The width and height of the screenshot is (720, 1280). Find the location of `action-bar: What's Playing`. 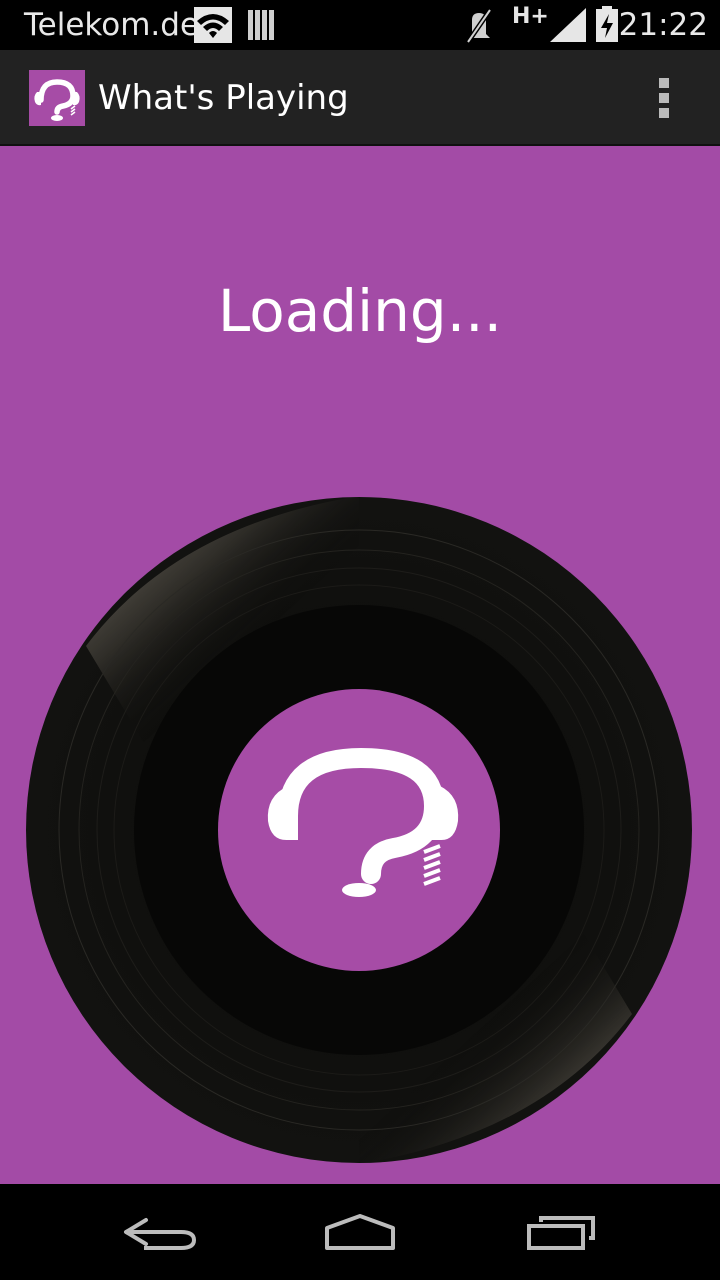

action-bar: What's Playing is located at coordinates (360, 98).